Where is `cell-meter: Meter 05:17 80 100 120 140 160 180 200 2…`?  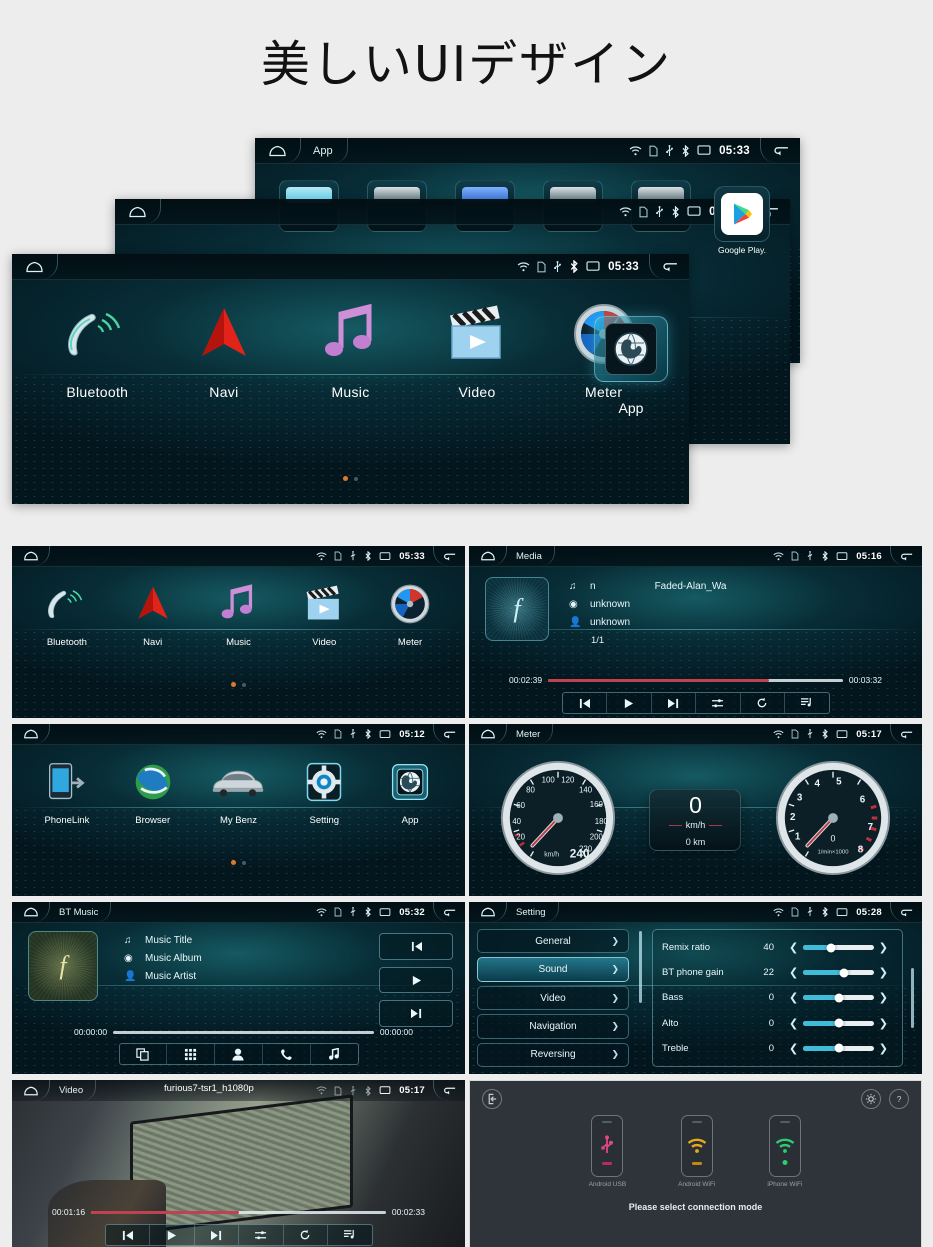 cell-meter: Meter 05:17 80 100 120 140 160 180 200 2… is located at coordinates (695, 810).